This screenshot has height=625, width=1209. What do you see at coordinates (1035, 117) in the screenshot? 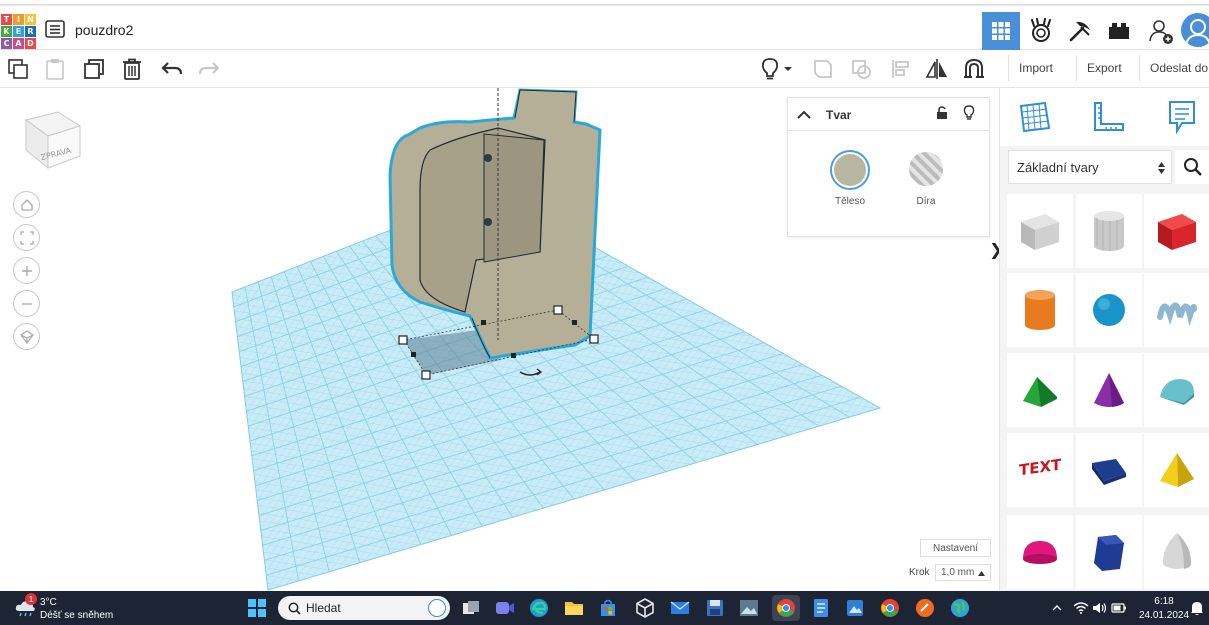
I see `workplane-icon` at bounding box center [1035, 117].